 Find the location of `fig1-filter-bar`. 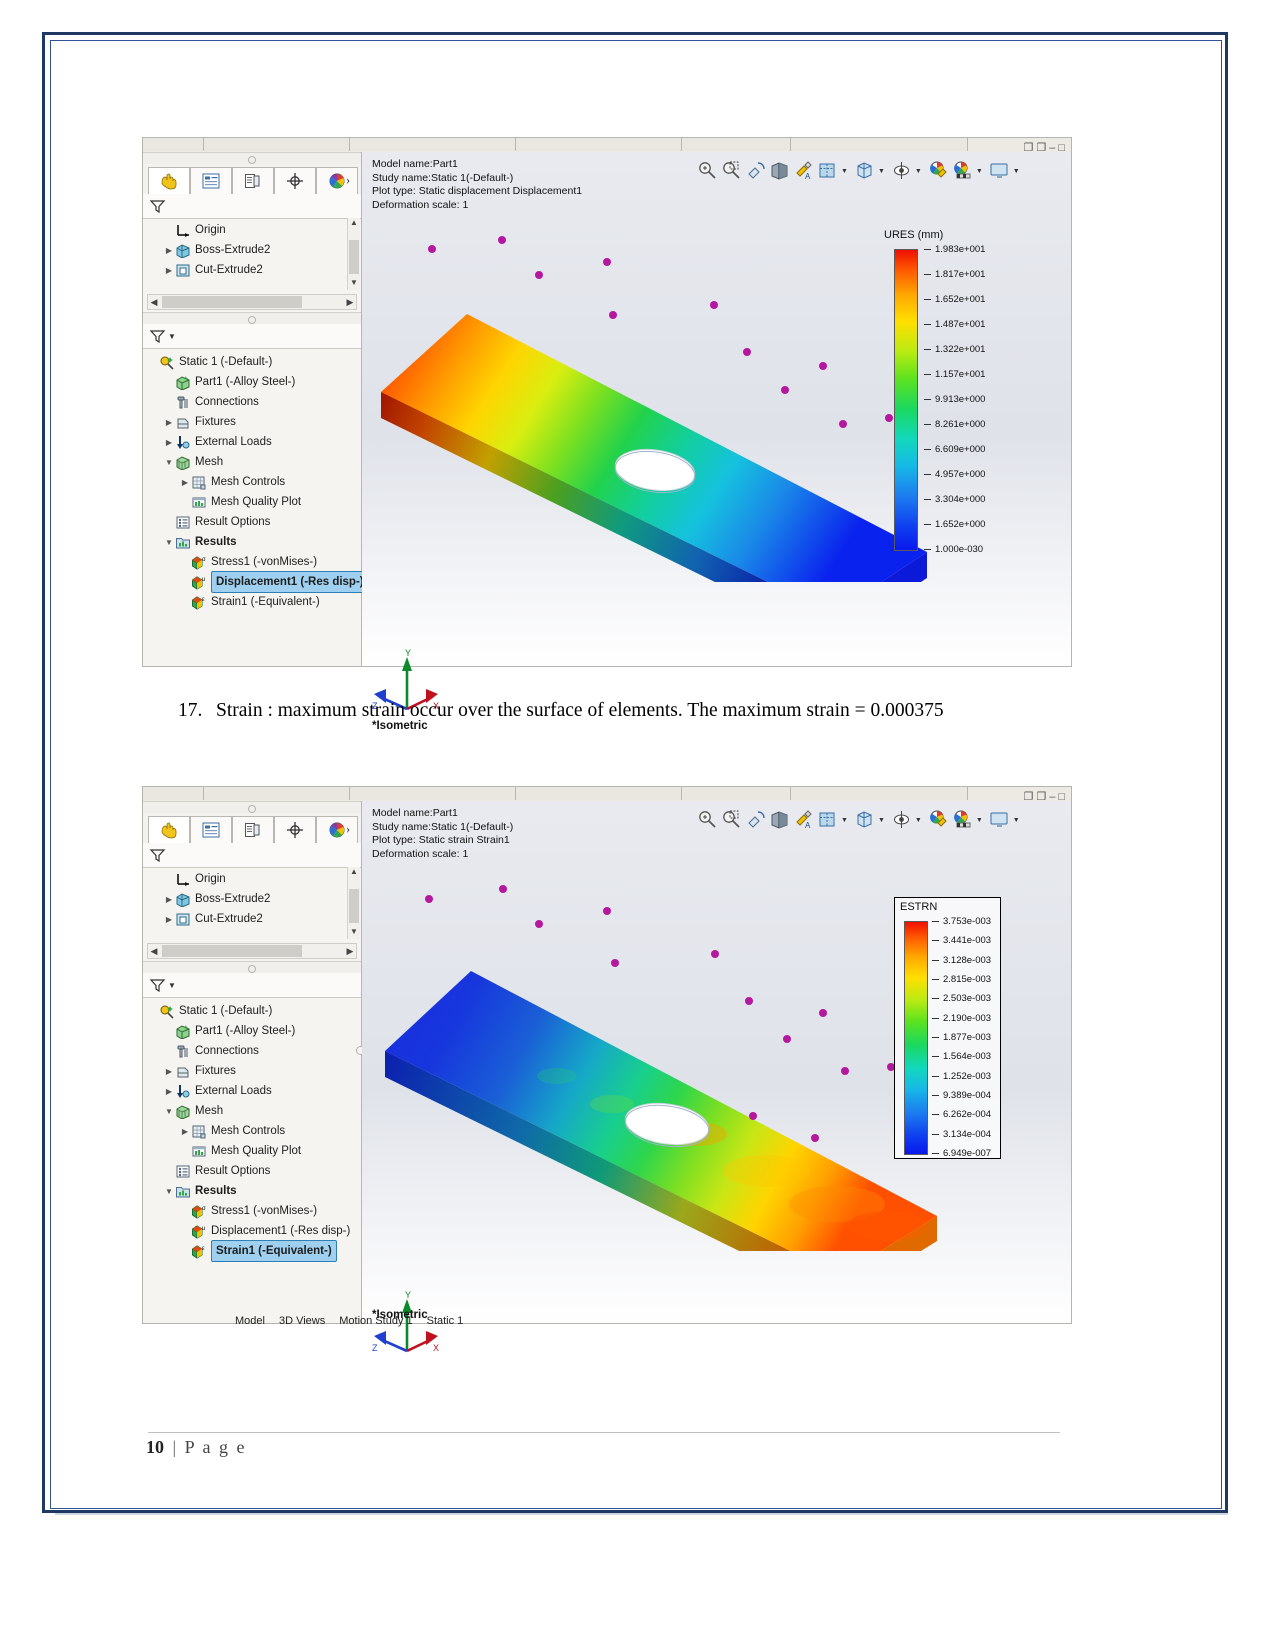

fig1-filter-bar is located at coordinates (252, 206).